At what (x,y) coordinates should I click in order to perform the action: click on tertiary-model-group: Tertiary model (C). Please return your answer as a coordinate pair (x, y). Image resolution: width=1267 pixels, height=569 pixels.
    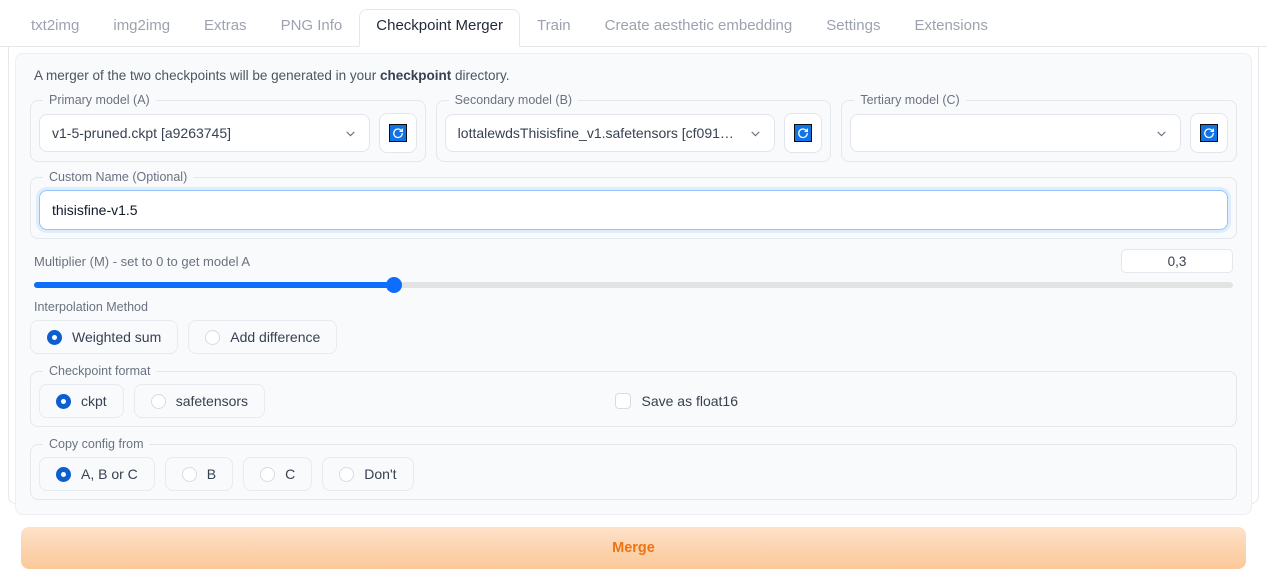
    Looking at the image, I should click on (1039, 127).